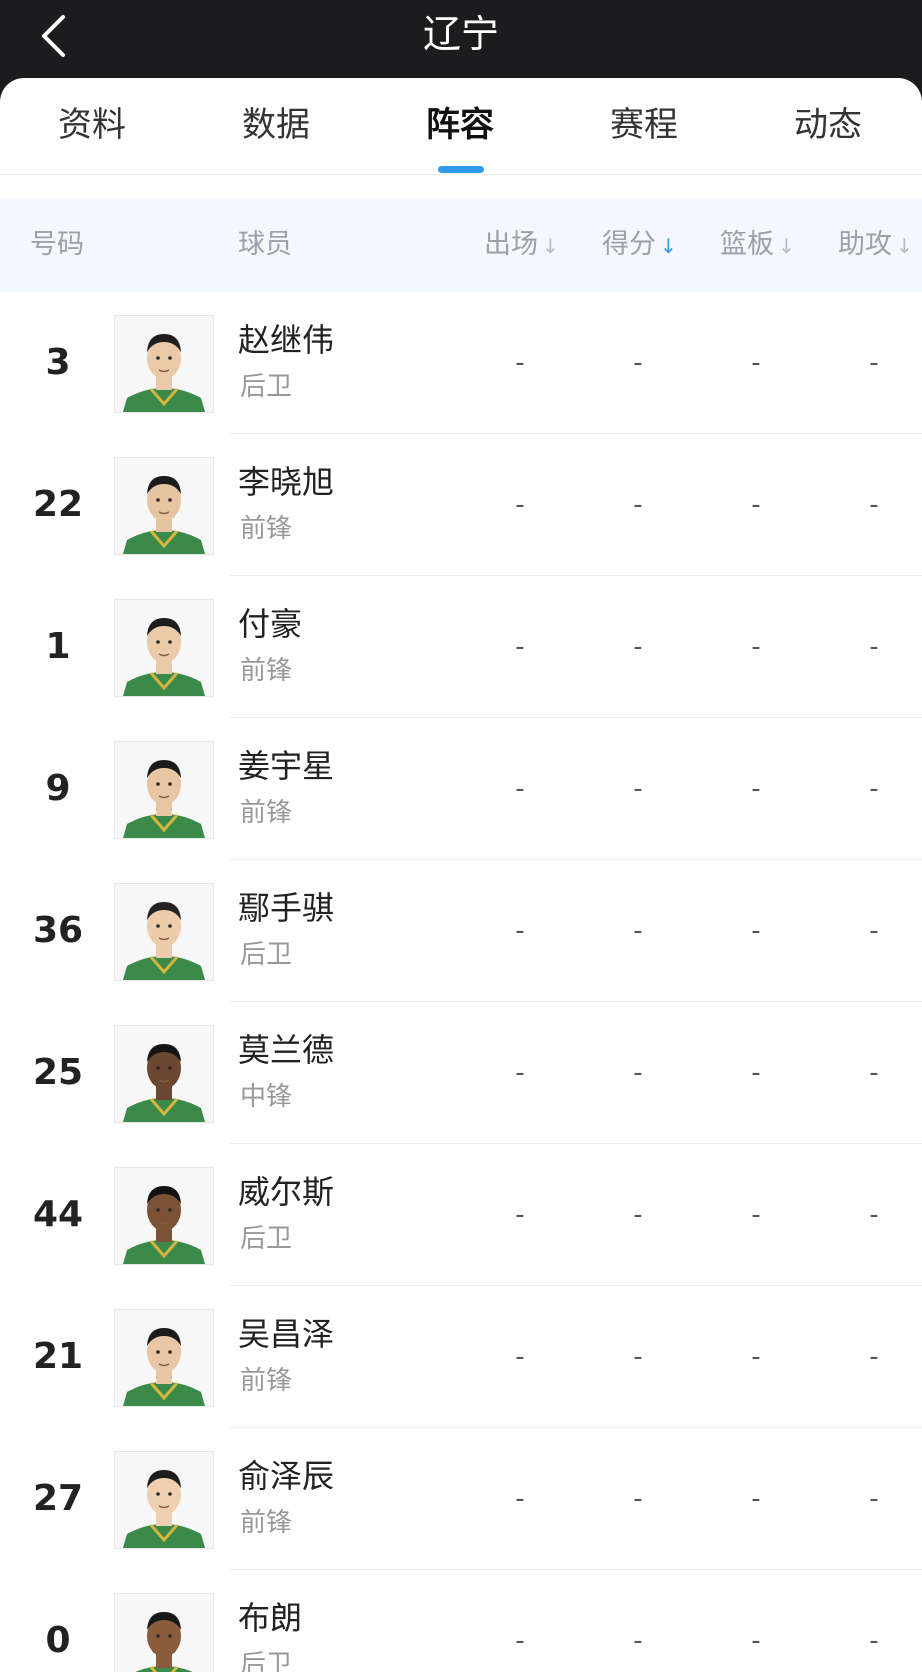 This screenshot has height=1672, width=922. I want to click on player-row: 27 俞泽辰 前锋 - - - -, so click(461, 1499).